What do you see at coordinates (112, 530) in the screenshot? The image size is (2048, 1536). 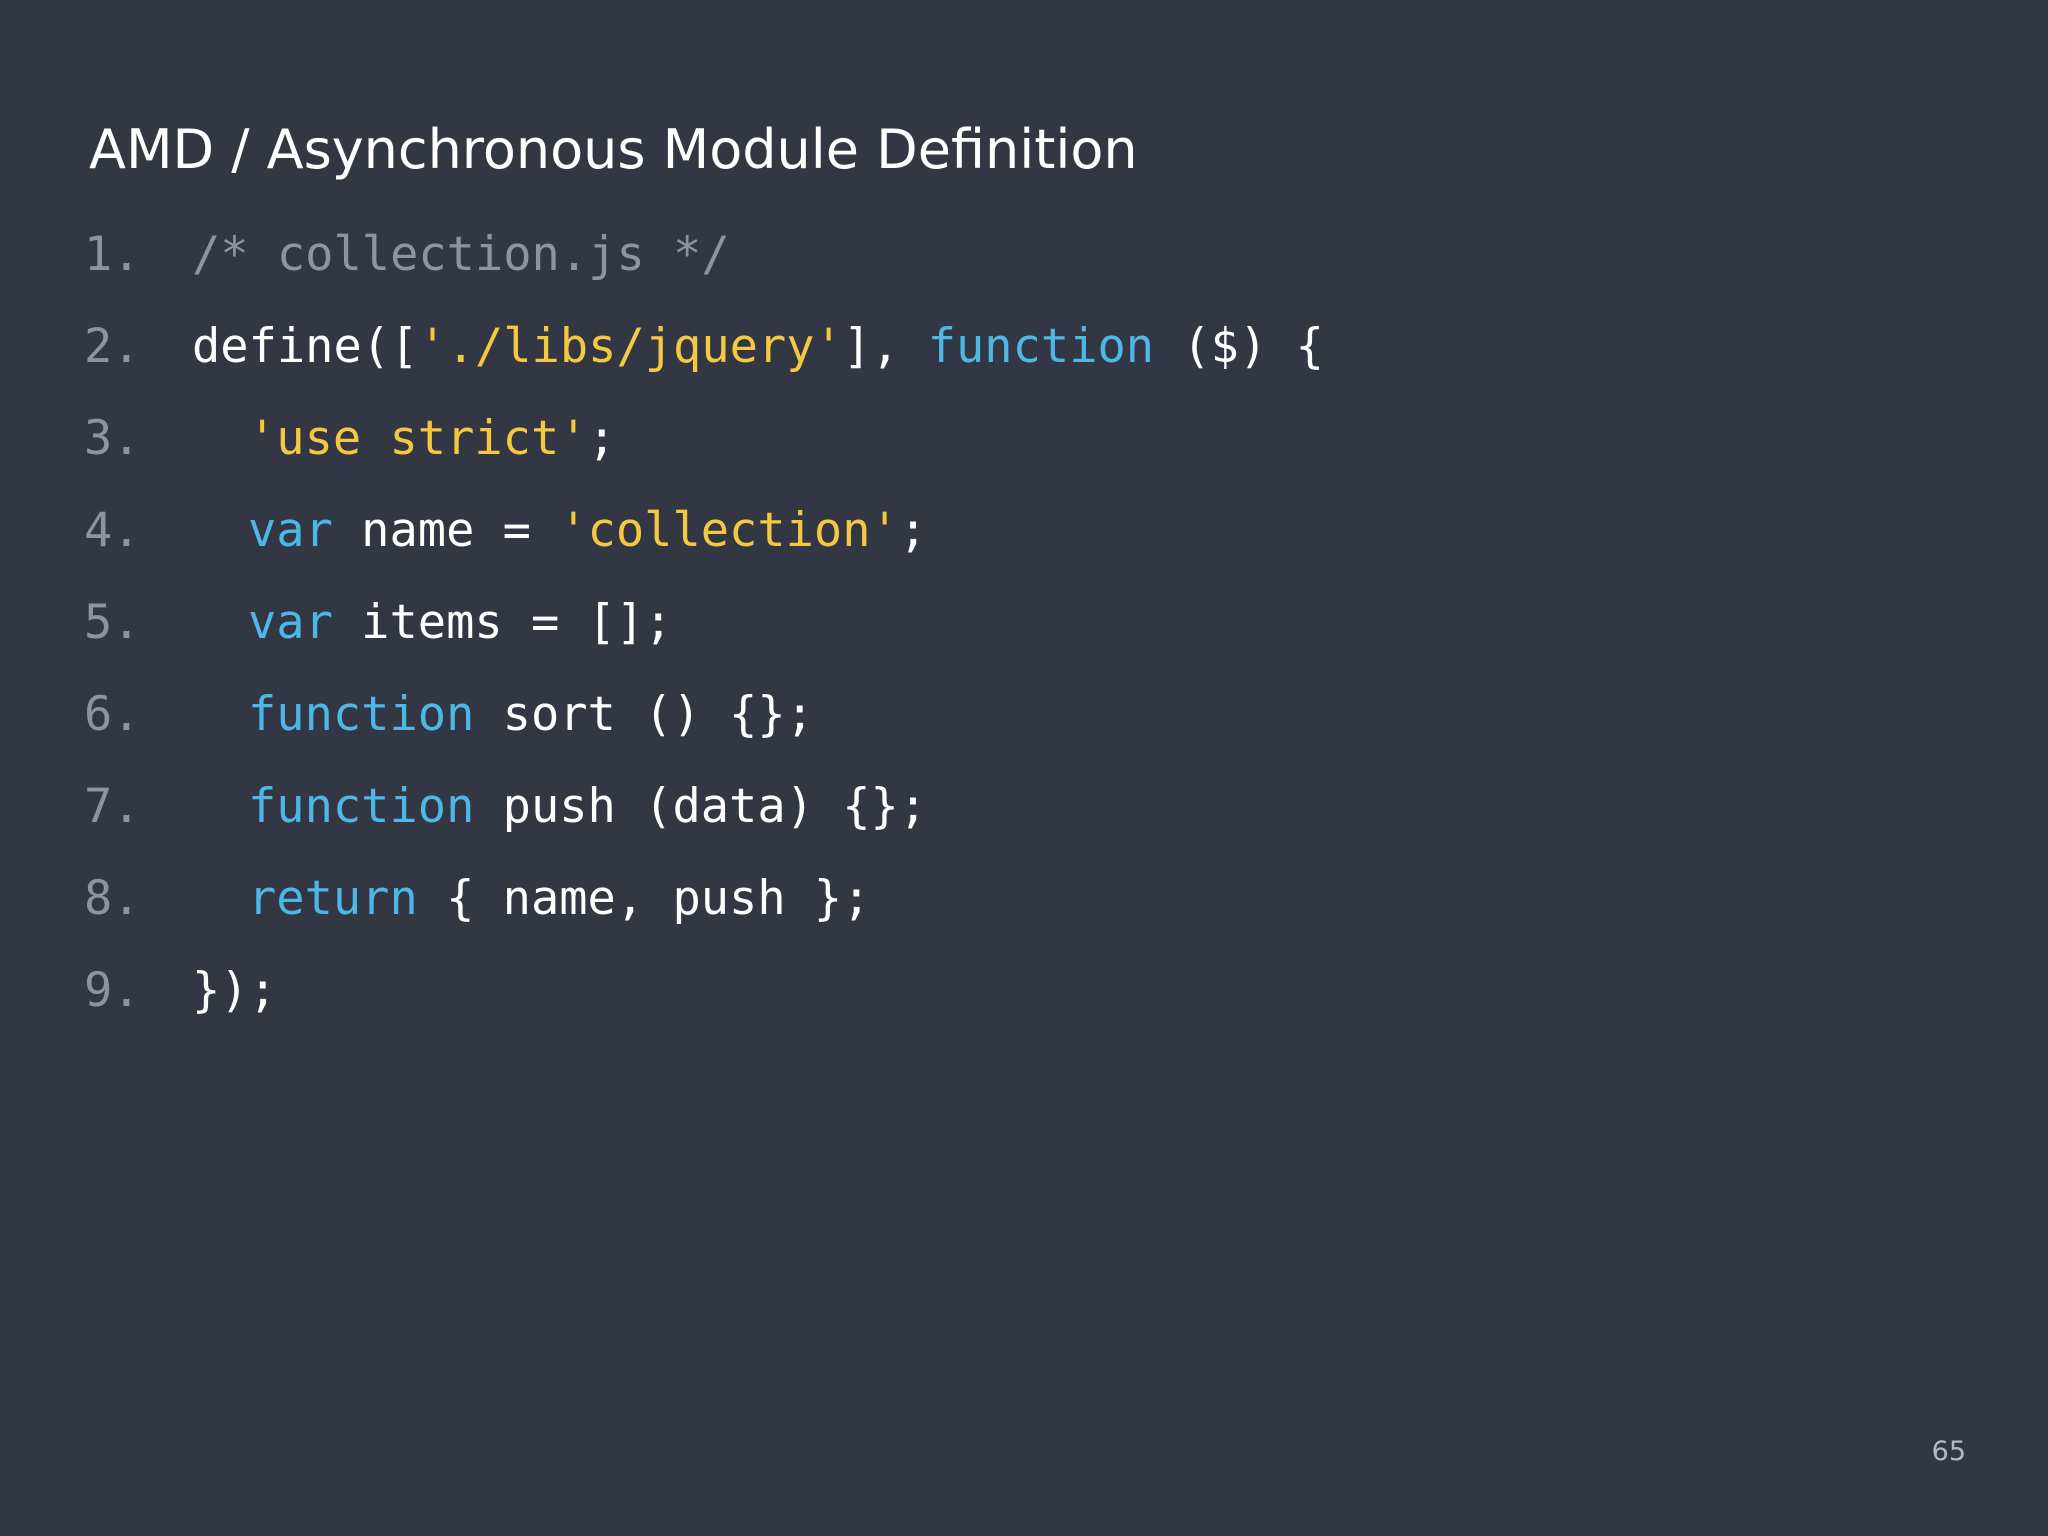 I see `line-number: 4.` at bounding box center [112, 530].